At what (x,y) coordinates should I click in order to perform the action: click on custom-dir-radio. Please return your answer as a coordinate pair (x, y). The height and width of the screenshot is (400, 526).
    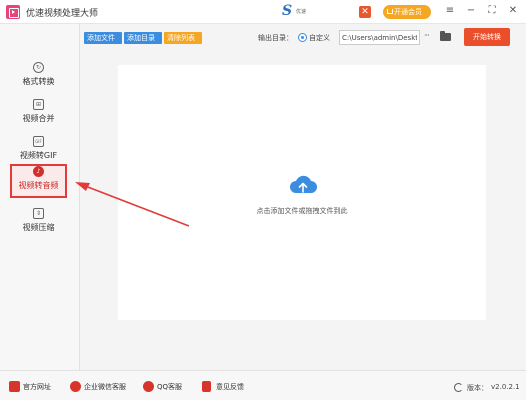
    Looking at the image, I should click on (302, 37).